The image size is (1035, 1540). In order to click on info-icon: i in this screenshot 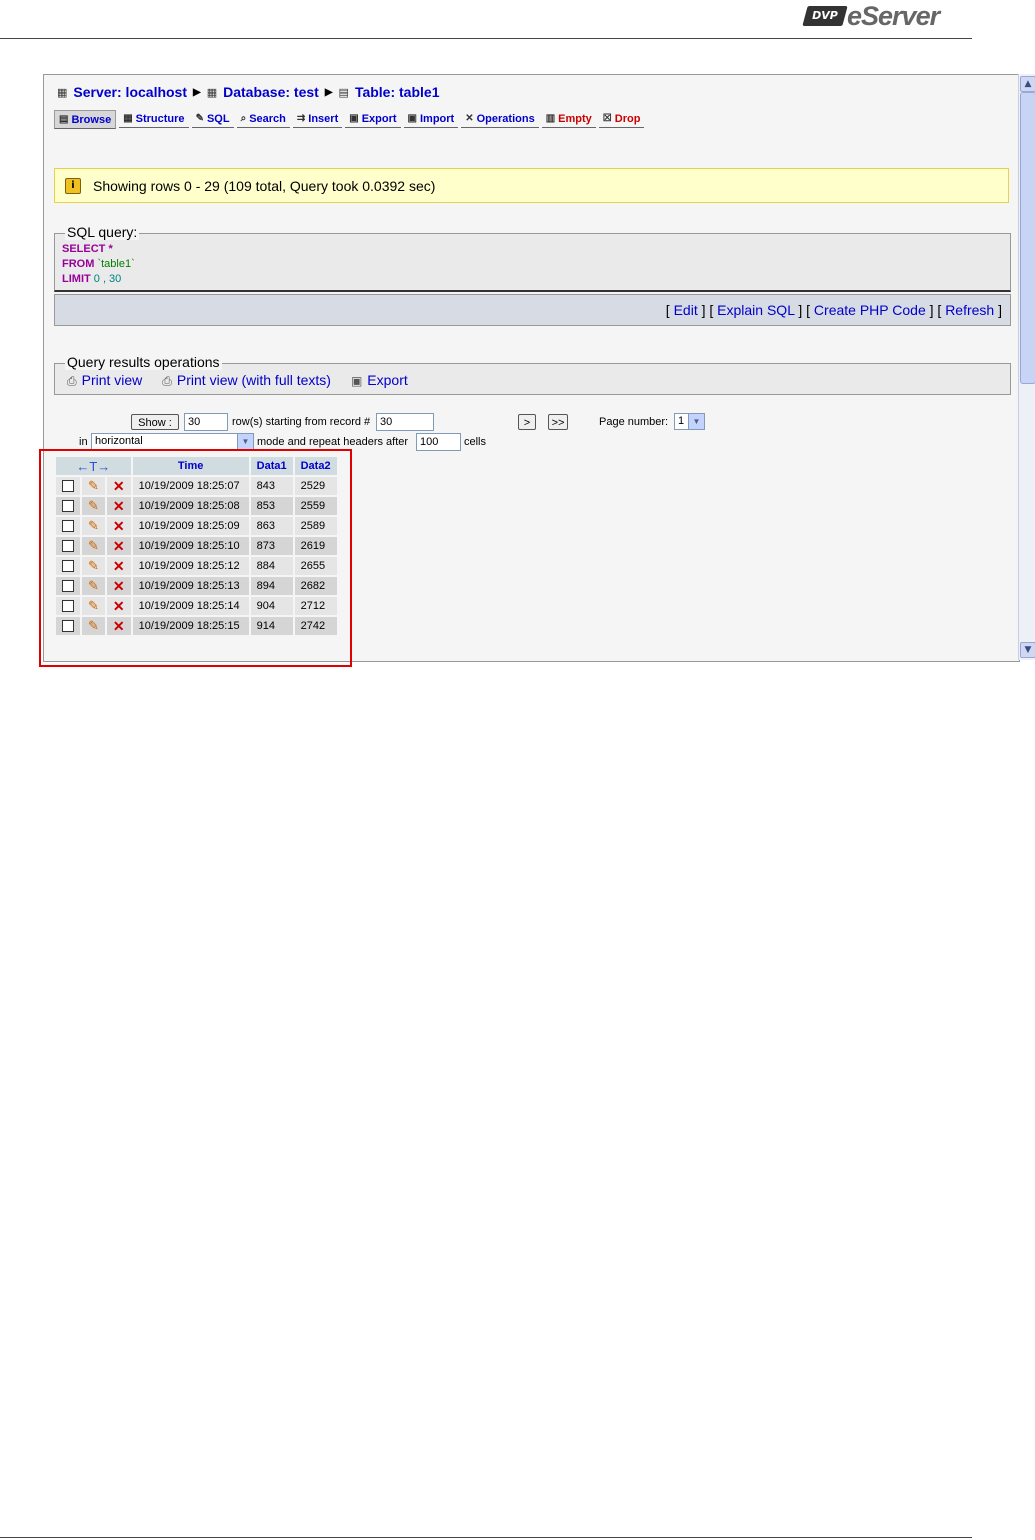, I will do `click(73, 185)`.